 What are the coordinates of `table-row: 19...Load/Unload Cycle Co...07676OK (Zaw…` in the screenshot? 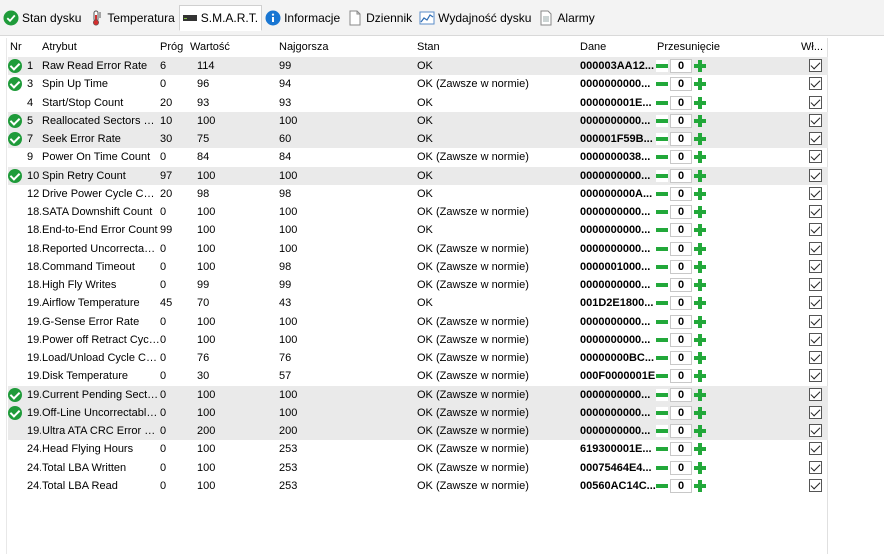 It's located at (418, 358).